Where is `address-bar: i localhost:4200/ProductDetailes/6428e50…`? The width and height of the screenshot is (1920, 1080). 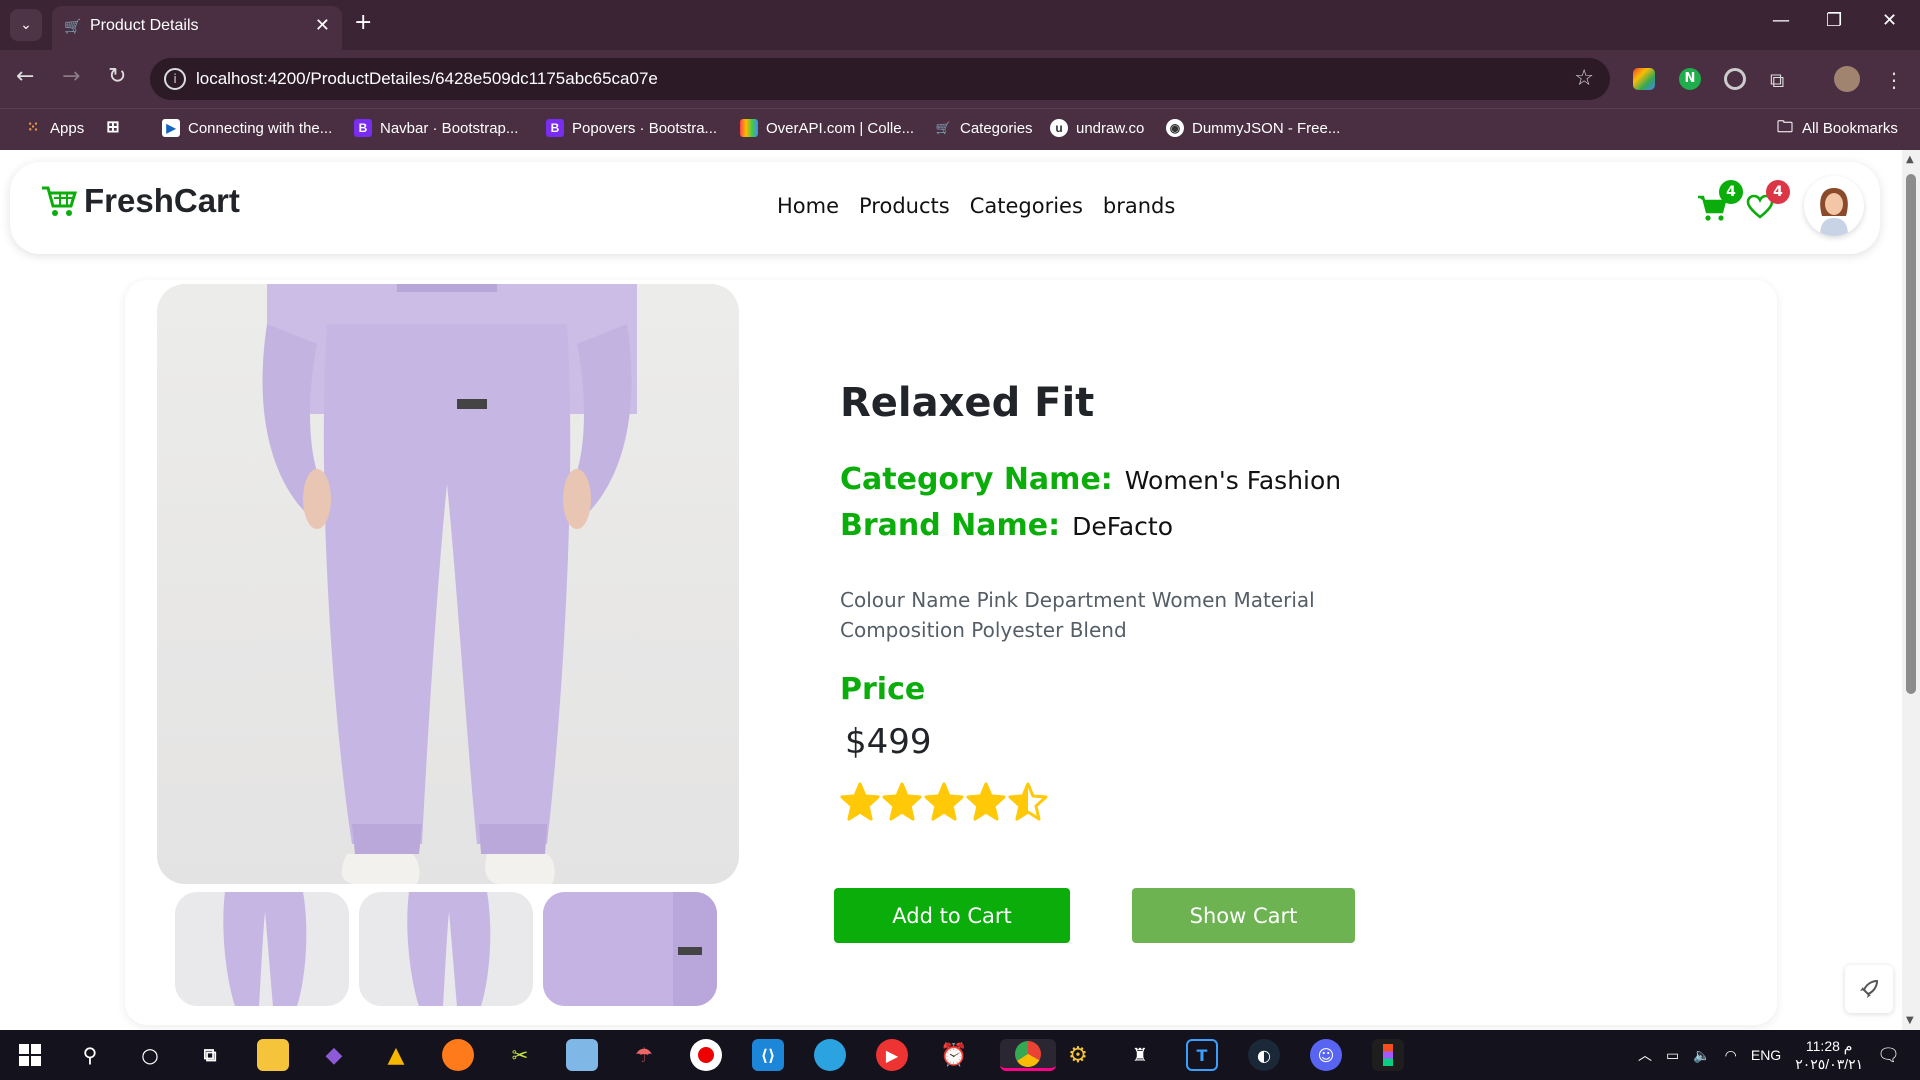
address-bar: i localhost:4200/ProductDetailes/6428e50… is located at coordinates (880, 79).